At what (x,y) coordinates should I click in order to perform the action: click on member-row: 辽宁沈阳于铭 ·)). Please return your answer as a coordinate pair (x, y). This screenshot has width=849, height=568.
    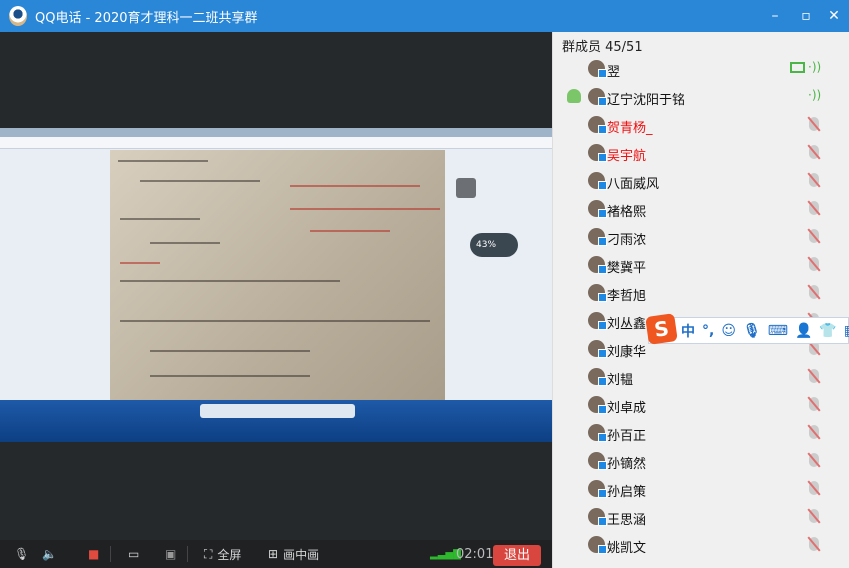
    Looking at the image, I should click on (701, 97).